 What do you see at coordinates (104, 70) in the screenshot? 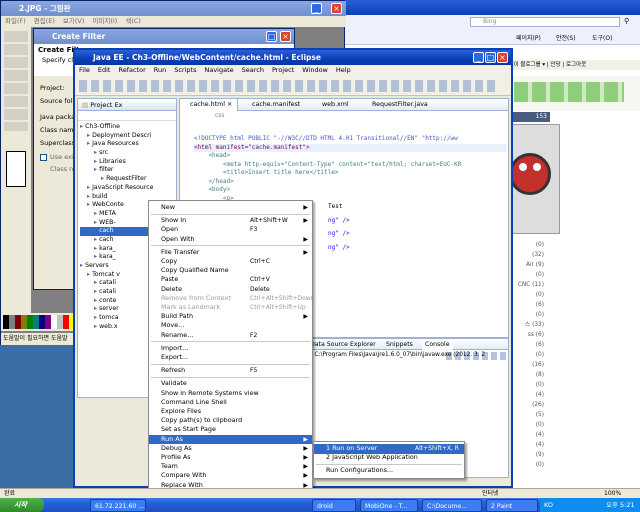
I see `menu-edit: Edit` at bounding box center [104, 70].